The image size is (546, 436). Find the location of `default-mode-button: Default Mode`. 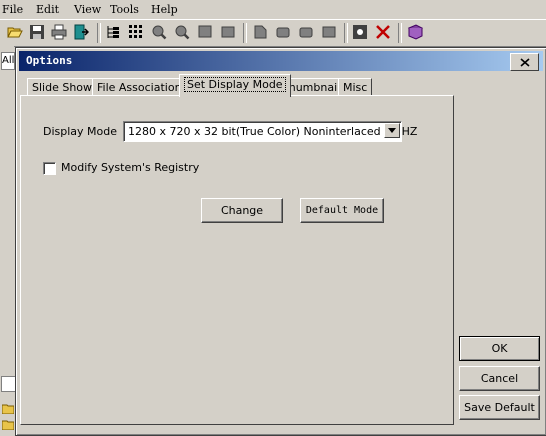

default-mode-button: Default Mode is located at coordinates (342, 210).